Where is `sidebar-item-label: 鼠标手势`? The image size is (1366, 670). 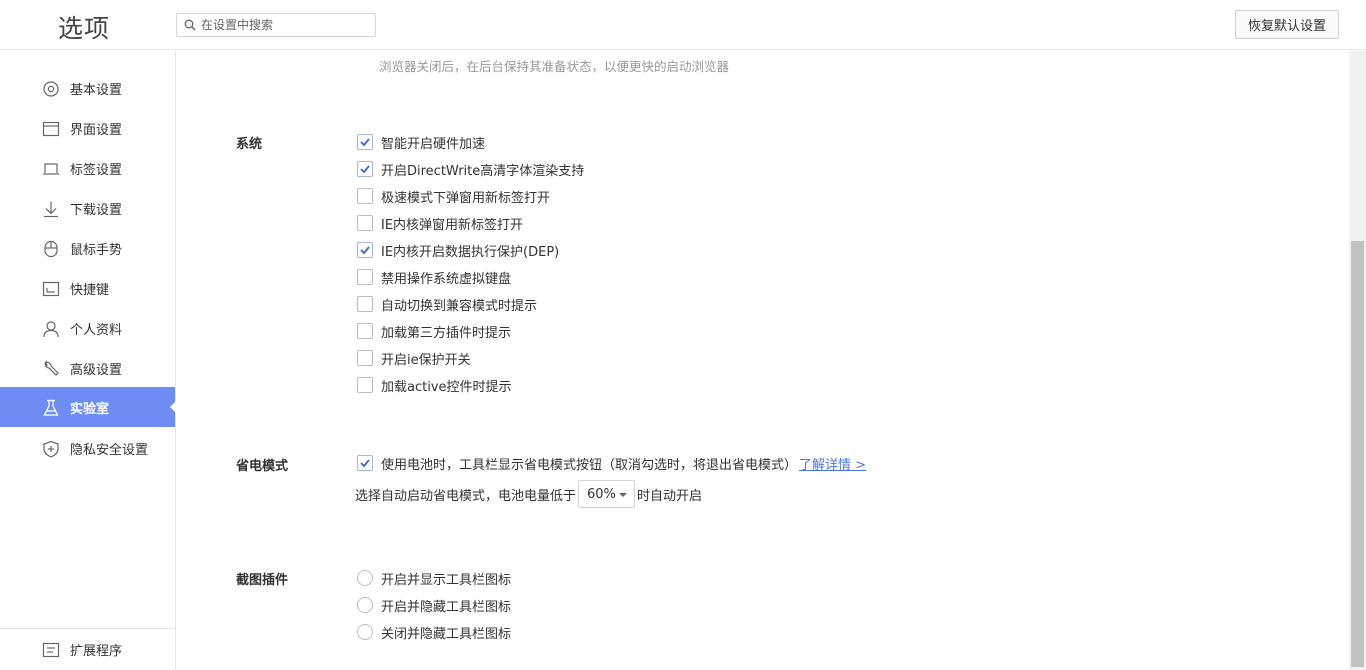 sidebar-item-label: 鼠标手势 is located at coordinates (96, 250).